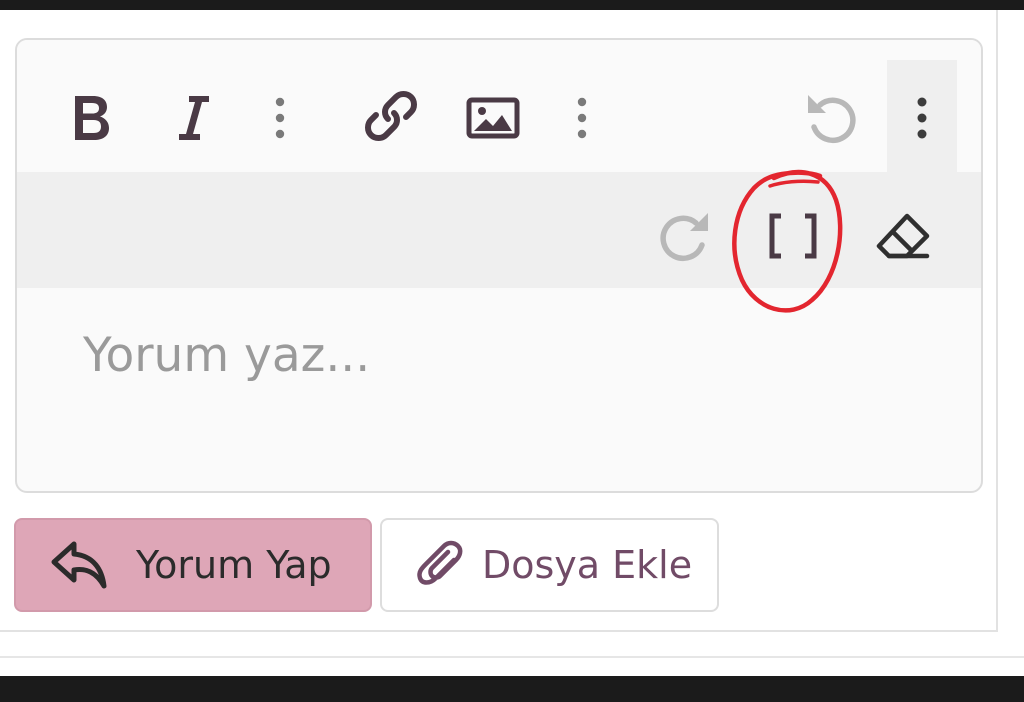  I want to click on image-icon, so click(493, 118).